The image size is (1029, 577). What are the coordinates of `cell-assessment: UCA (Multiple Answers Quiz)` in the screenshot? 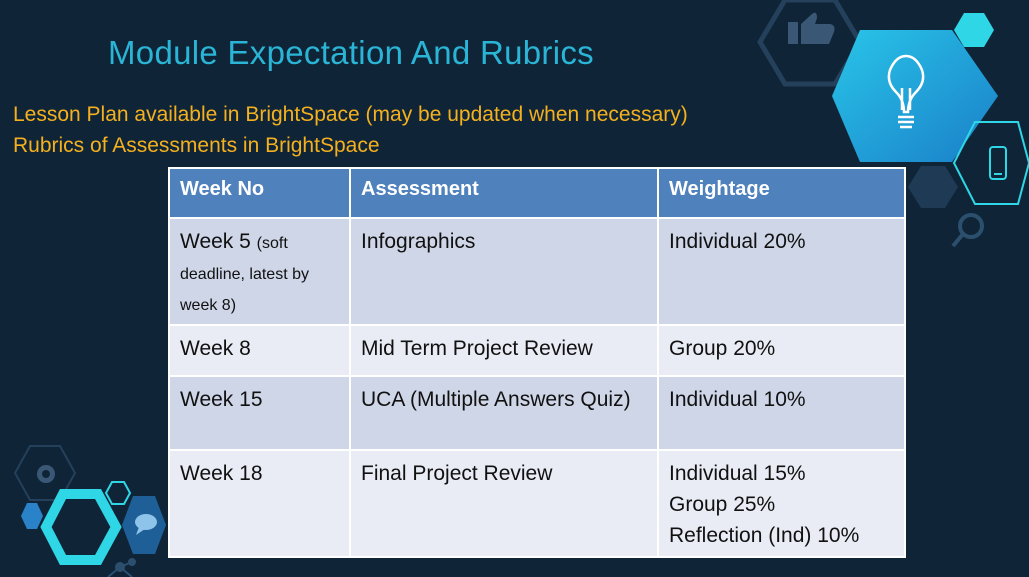 It's located at (504, 413).